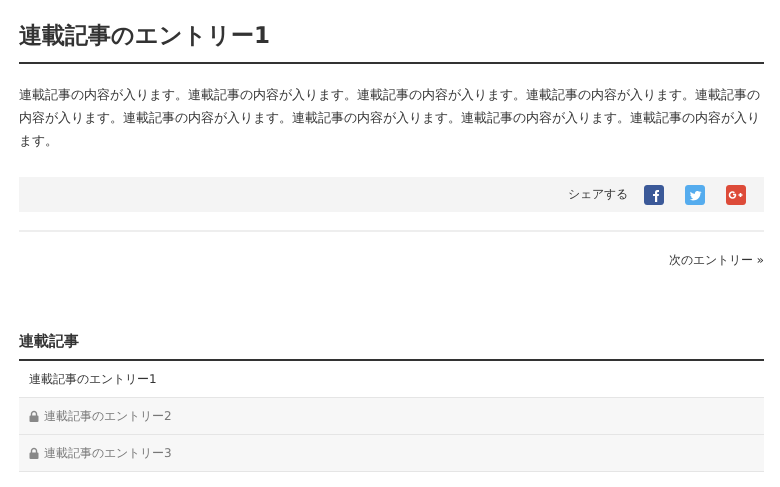 This screenshot has width=780, height=487. I want to click on series-entry: 連載記事のエントリー2, so click(391, 416).